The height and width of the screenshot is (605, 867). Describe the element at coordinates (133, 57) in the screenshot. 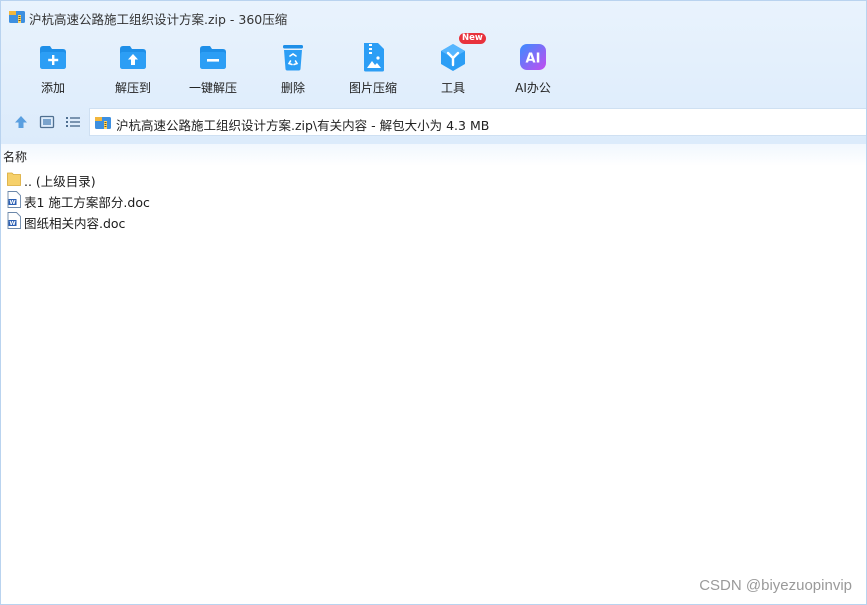

I see `folder-extract-icon` at that location.